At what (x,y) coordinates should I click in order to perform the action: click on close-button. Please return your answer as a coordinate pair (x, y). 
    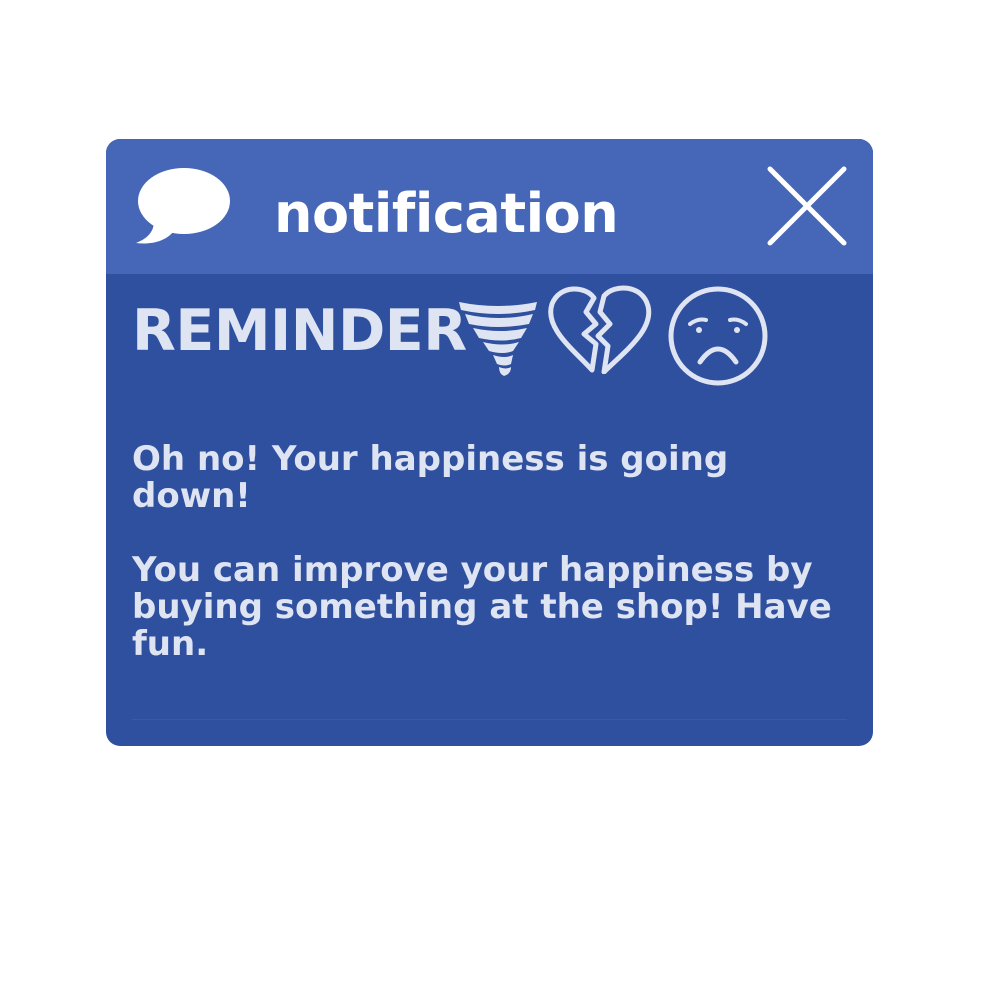
    Looking at the image, I should click on (807, 206).